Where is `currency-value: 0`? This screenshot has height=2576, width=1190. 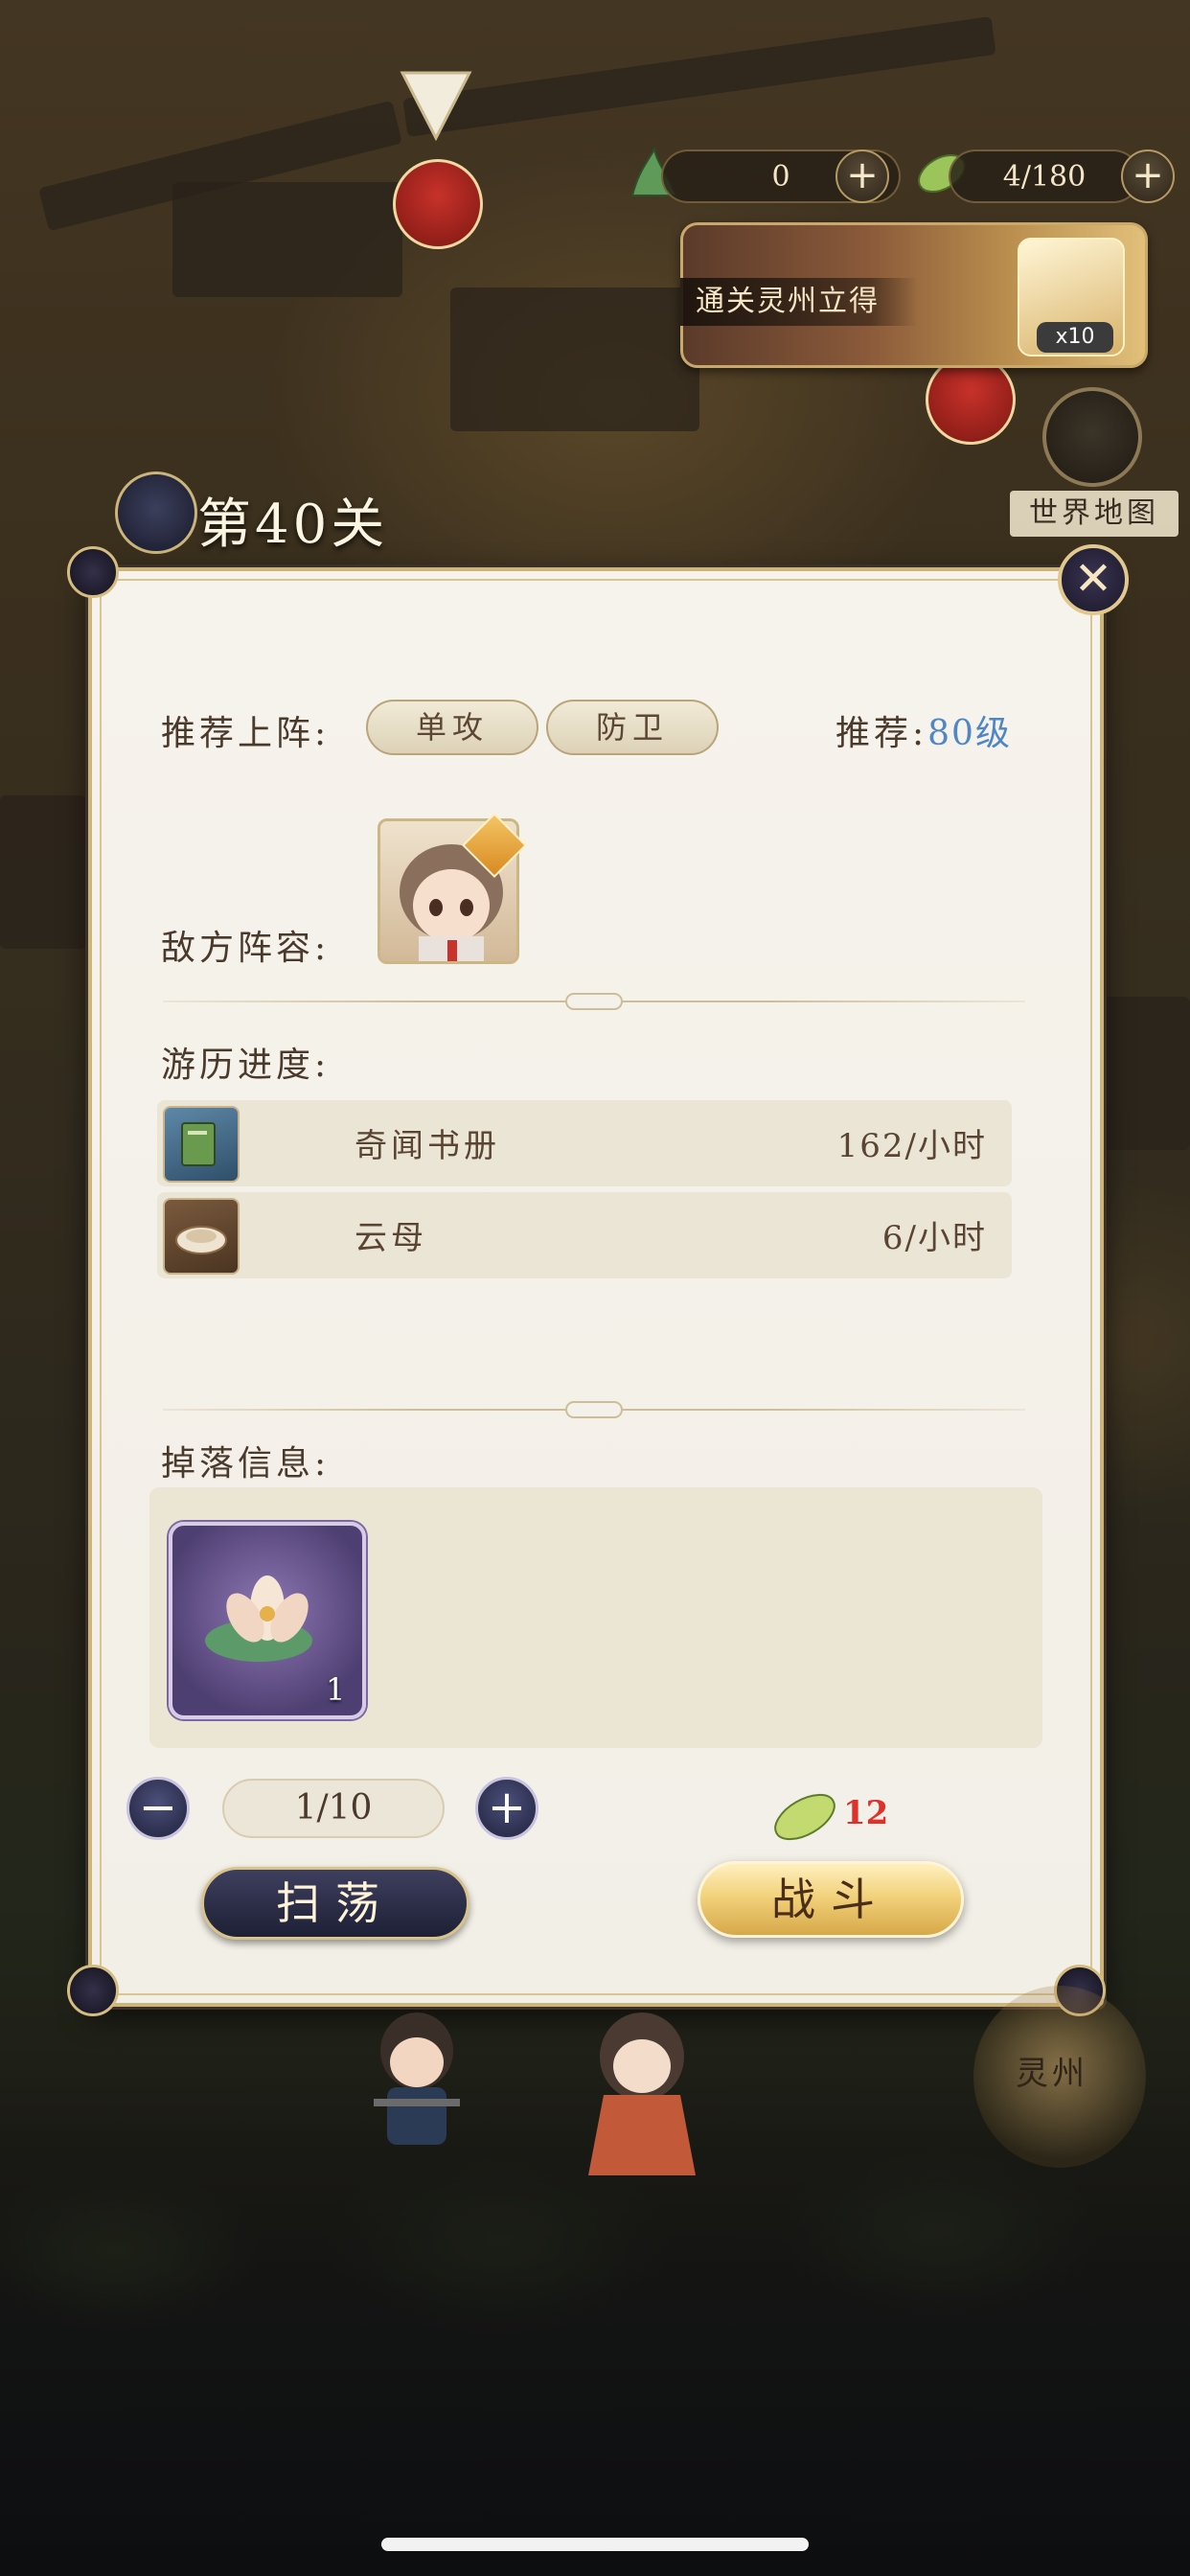 currency-value: 0 is located at coordinates (780, 176).